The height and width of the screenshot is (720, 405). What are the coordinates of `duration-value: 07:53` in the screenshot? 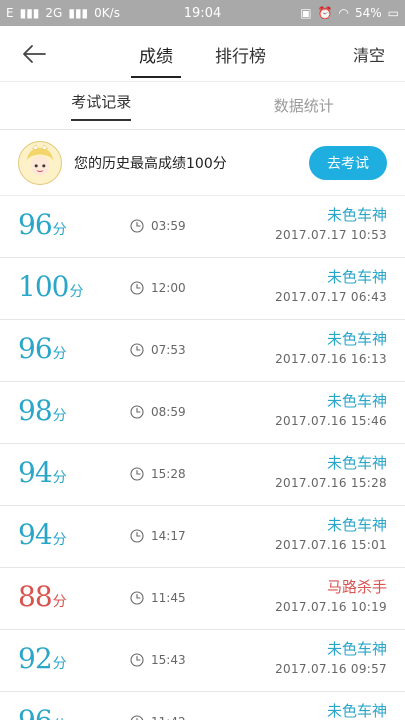 It's located at (168, 350).